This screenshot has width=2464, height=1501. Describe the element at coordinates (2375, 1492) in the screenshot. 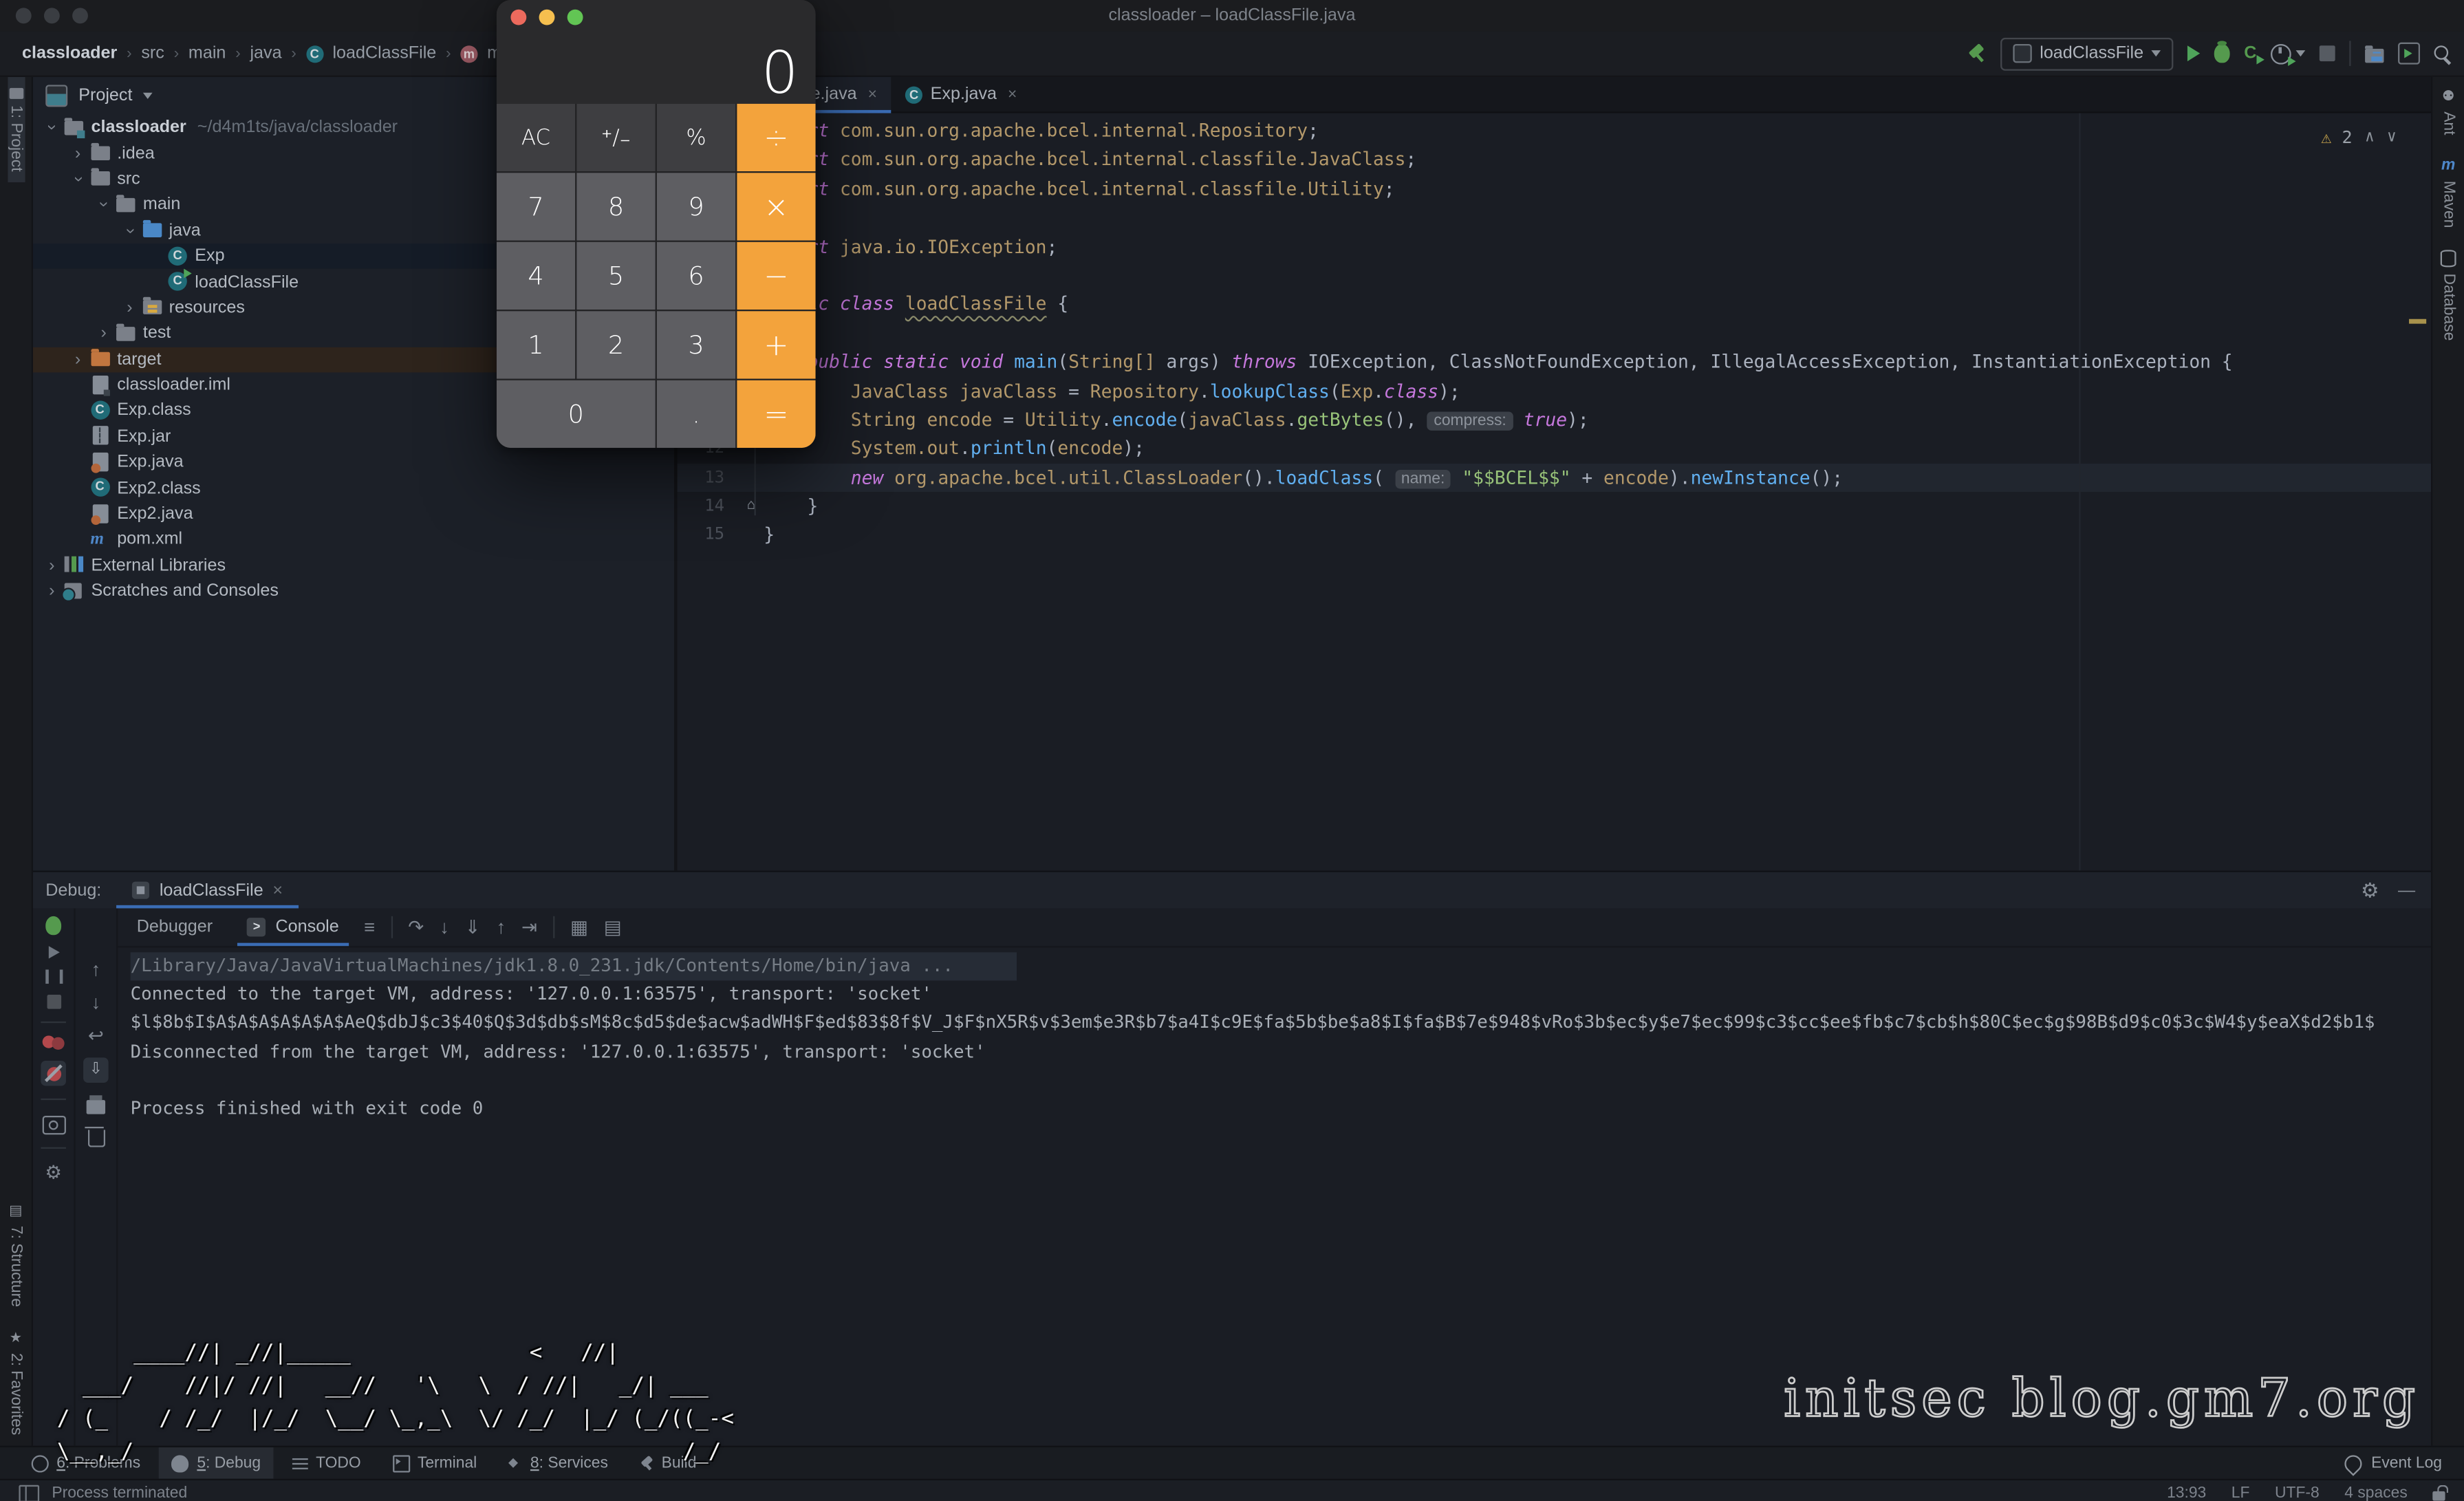

I see `indent-setting: 4 spaces` at that location.